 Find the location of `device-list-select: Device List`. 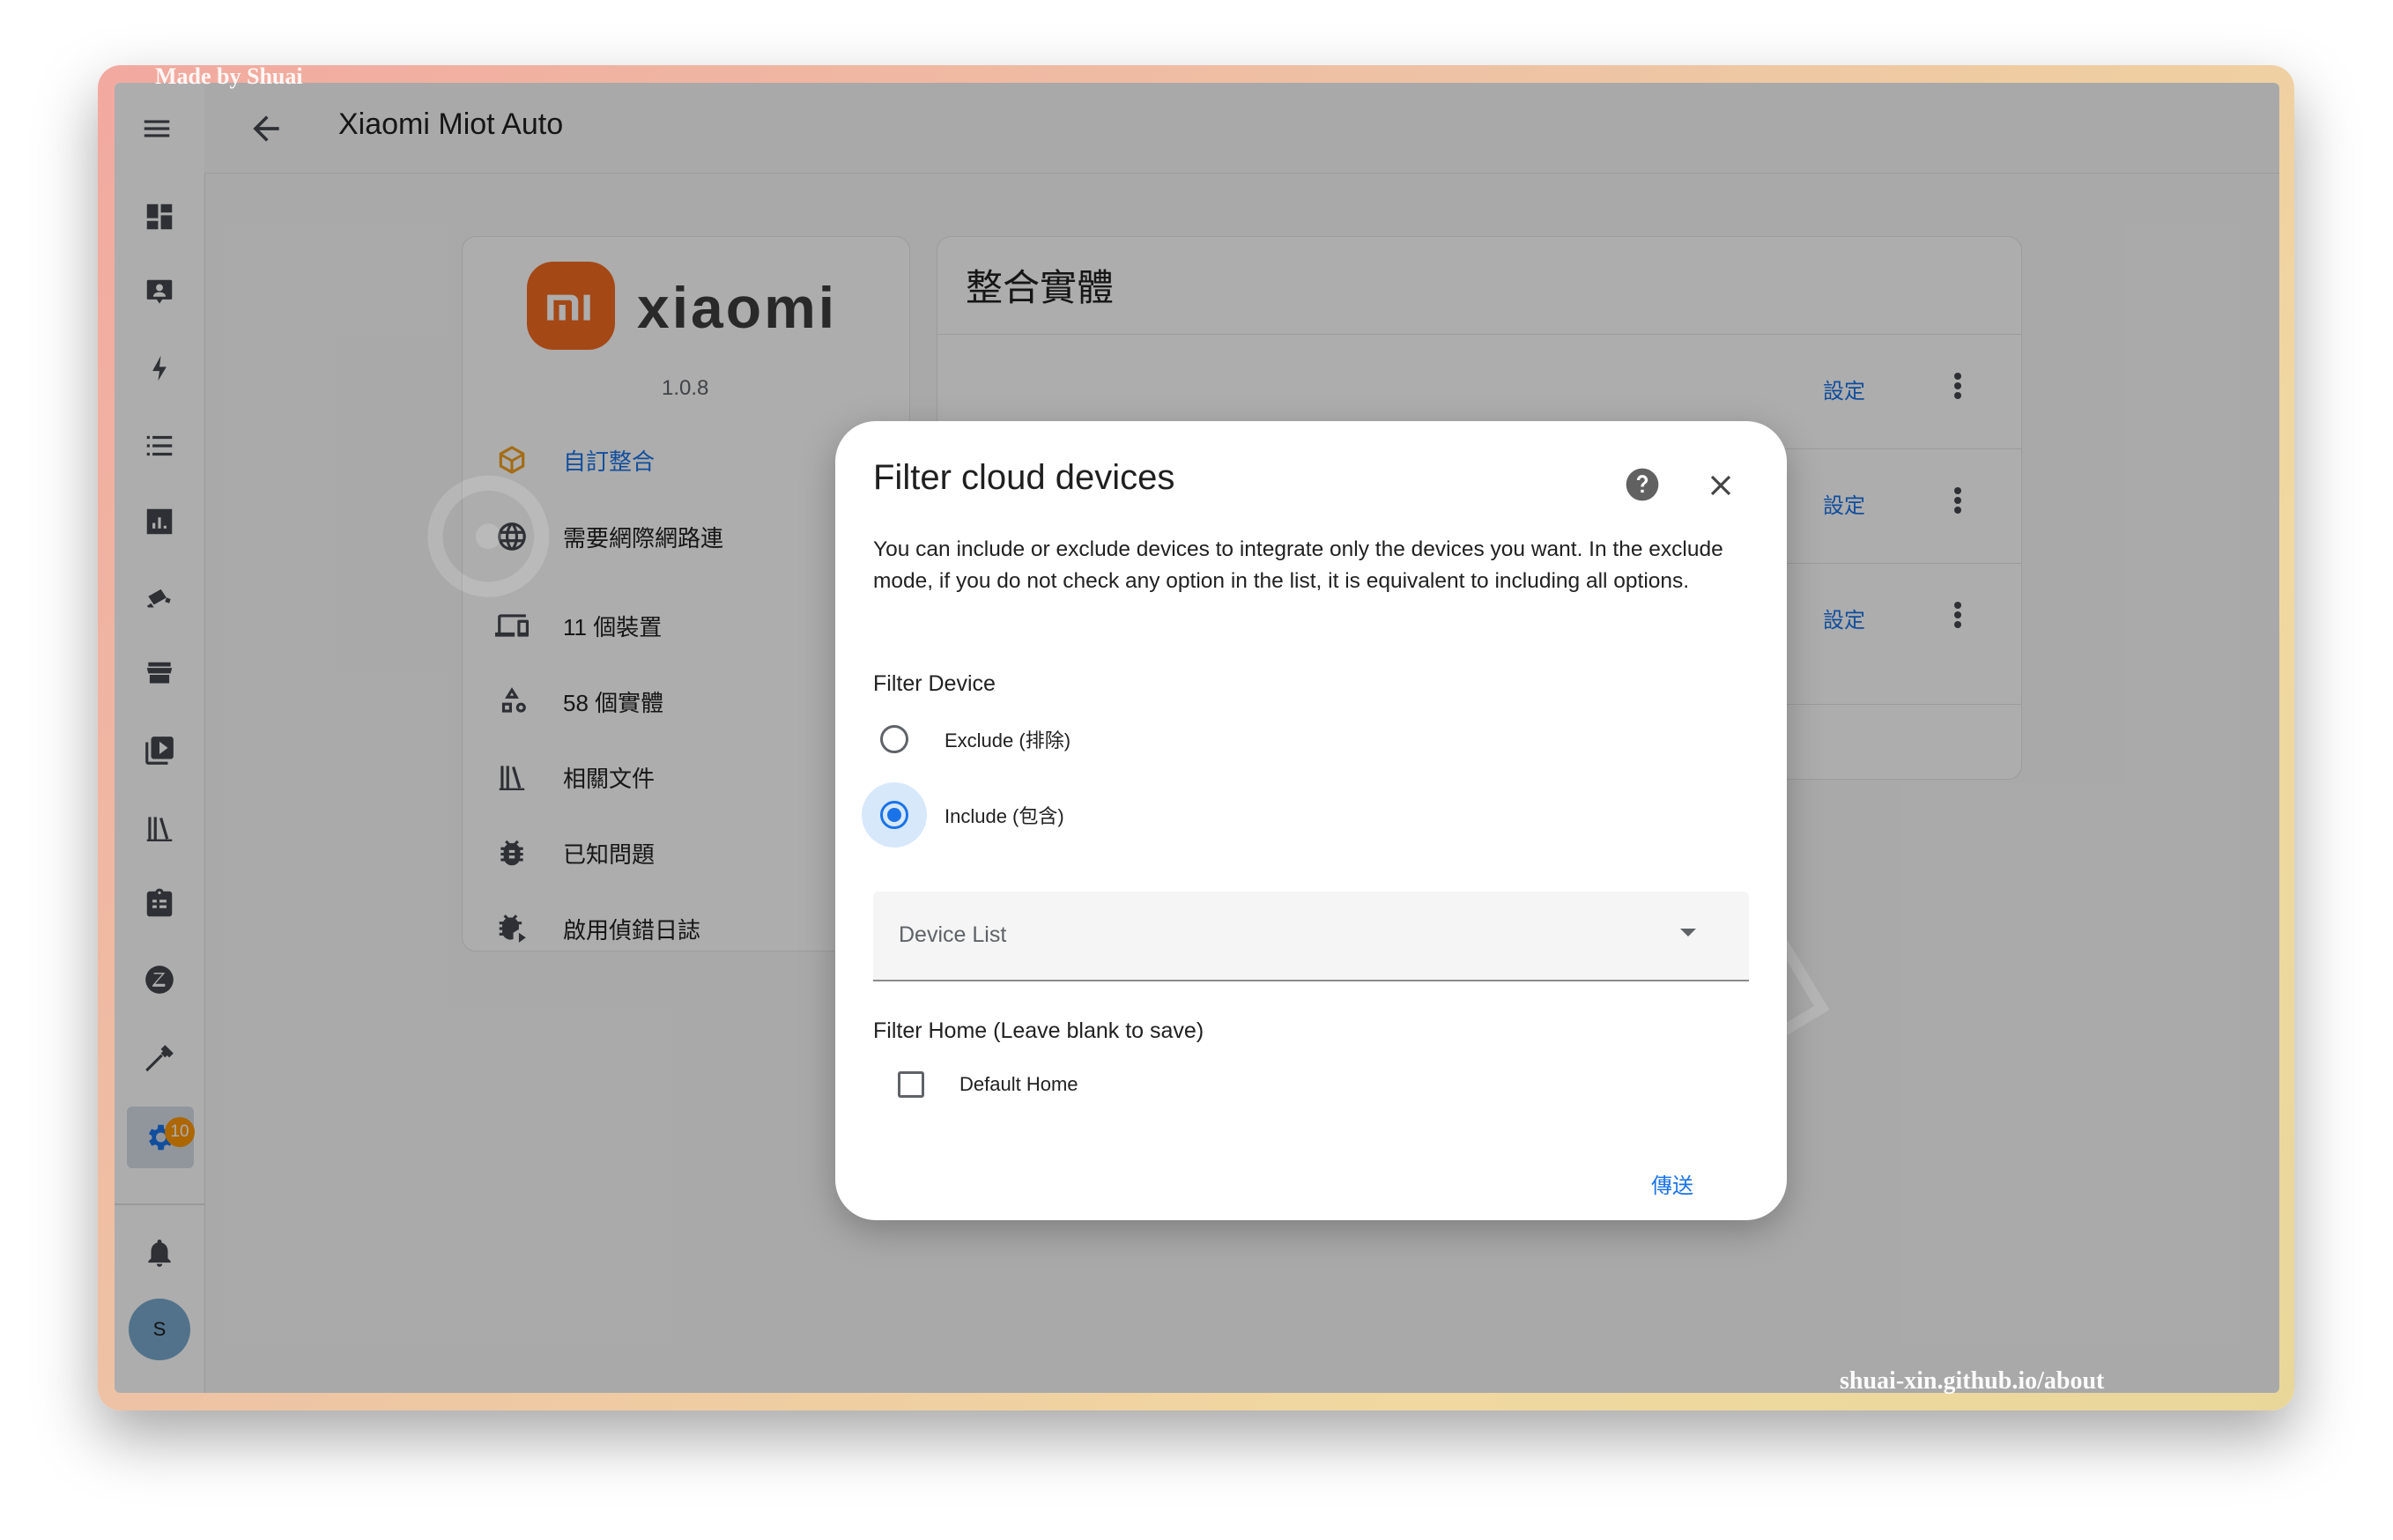

device-list-select: Device List is located at coordinates (1311, 937).